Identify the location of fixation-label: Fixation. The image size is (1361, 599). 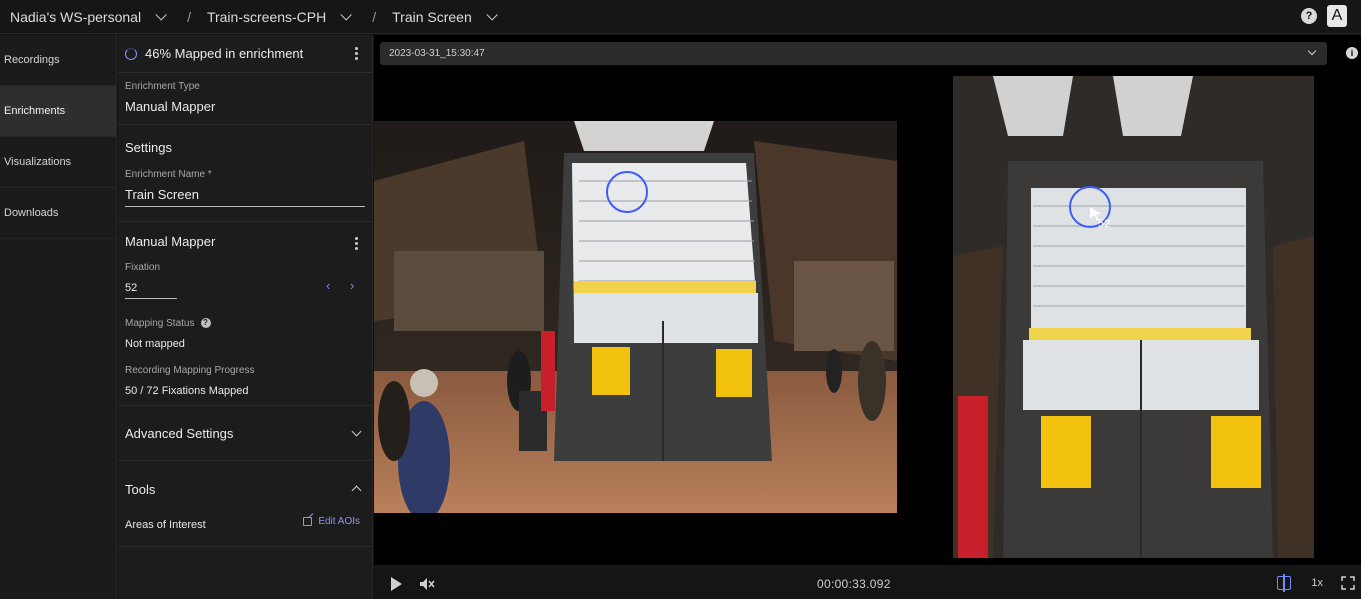
(143, 267).